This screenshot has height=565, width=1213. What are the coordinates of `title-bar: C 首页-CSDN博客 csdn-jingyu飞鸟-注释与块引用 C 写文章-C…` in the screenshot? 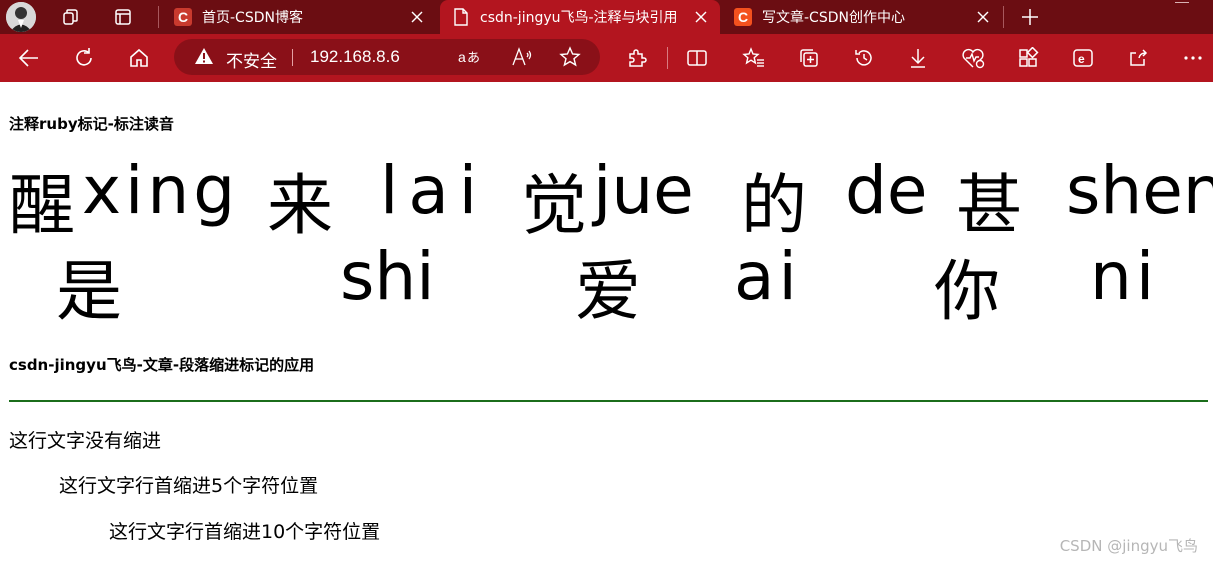 It's located at (606, 17).